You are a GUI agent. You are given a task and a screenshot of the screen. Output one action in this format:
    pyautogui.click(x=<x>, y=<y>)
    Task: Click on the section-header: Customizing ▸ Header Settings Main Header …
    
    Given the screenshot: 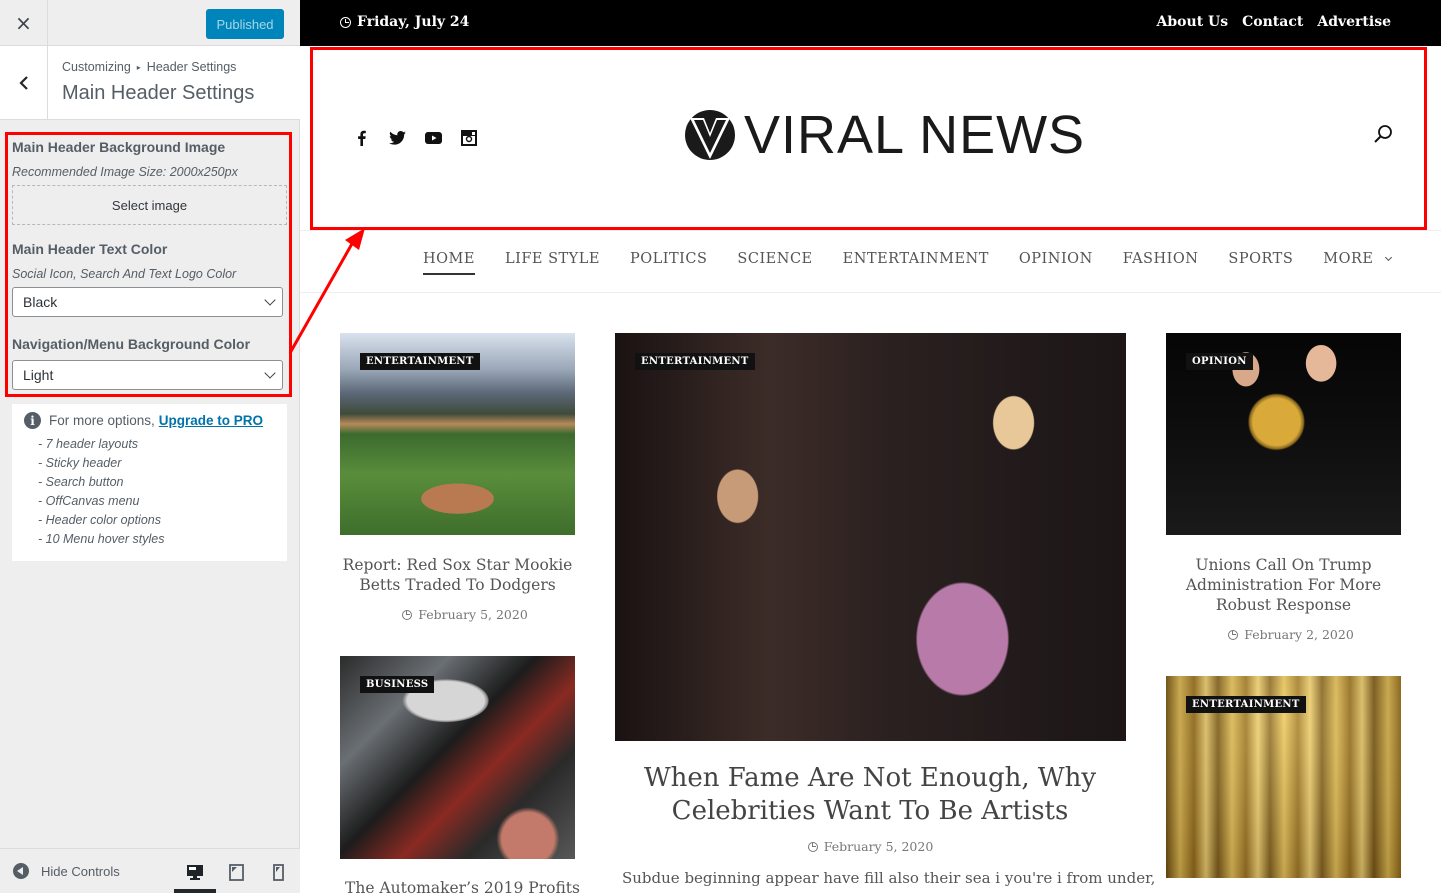 What is the action you would take?
    pyautogui.click(x=150, y=83)
    